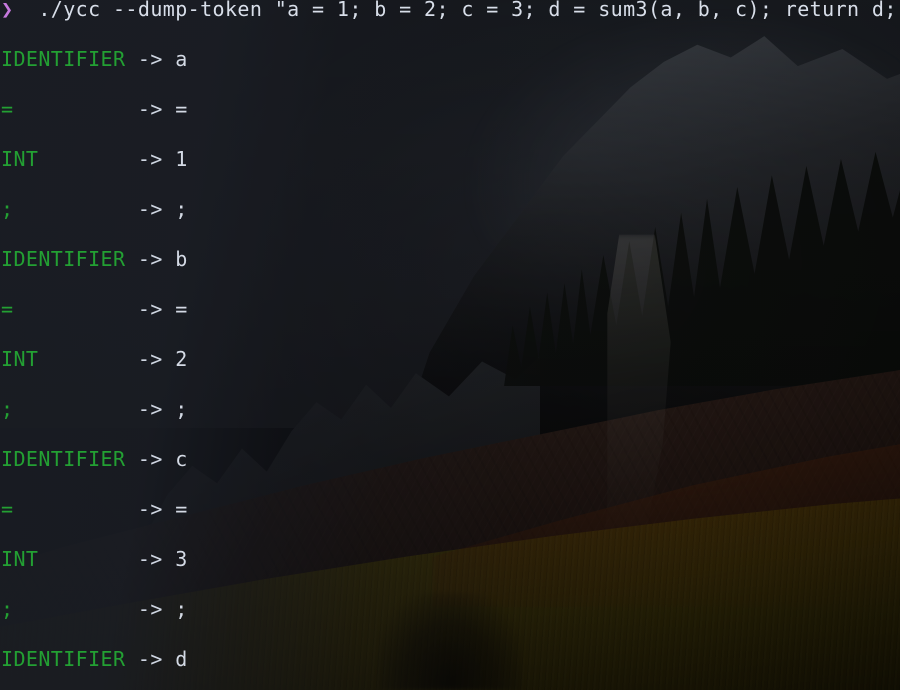  What do you see at coordinates (181, 659) in the screenshot?
I see `token-value: d` at bounding box center [181, 659].